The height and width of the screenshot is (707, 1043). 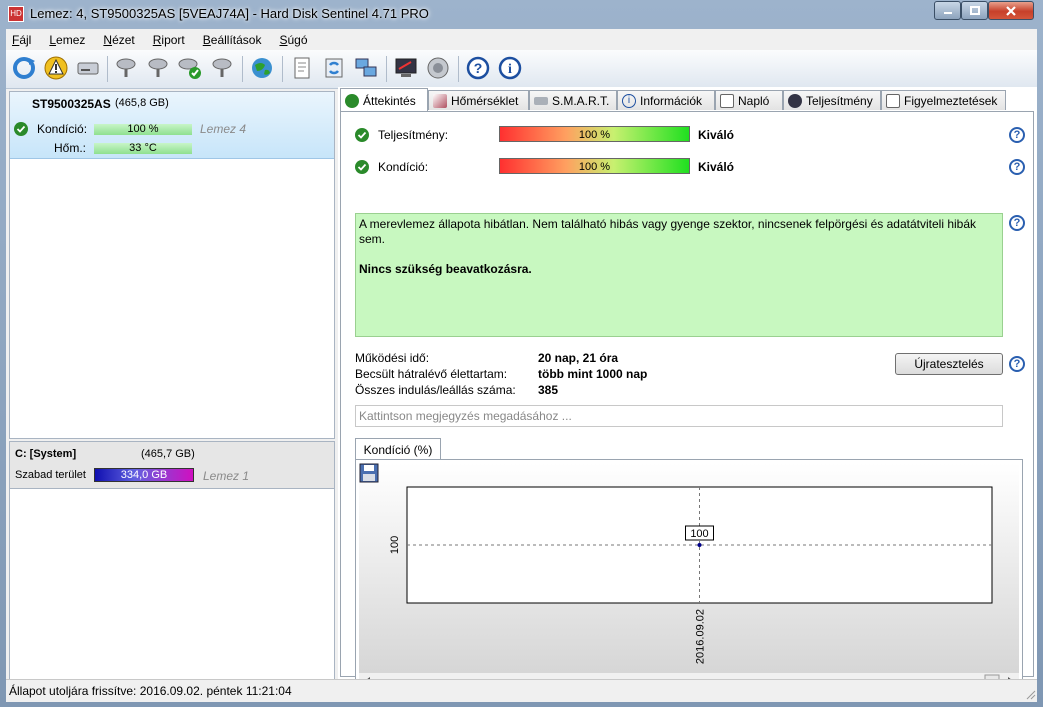 I want to click on menu-report: Riport, so click(x=169, y=40).